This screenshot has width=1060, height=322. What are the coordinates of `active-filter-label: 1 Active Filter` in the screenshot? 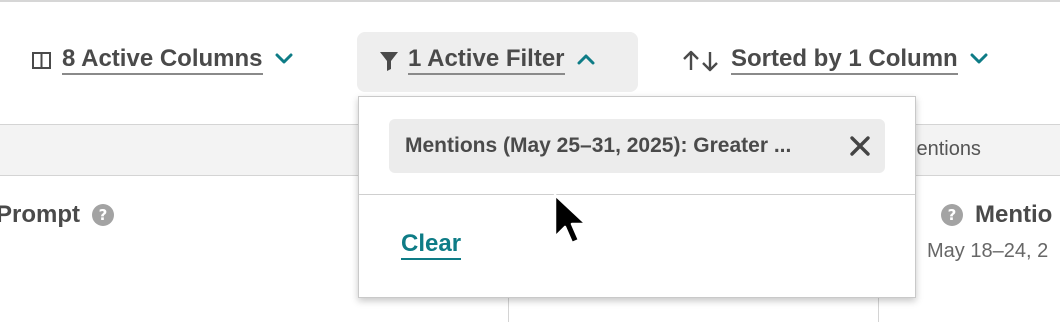 It's located at (486, 60).